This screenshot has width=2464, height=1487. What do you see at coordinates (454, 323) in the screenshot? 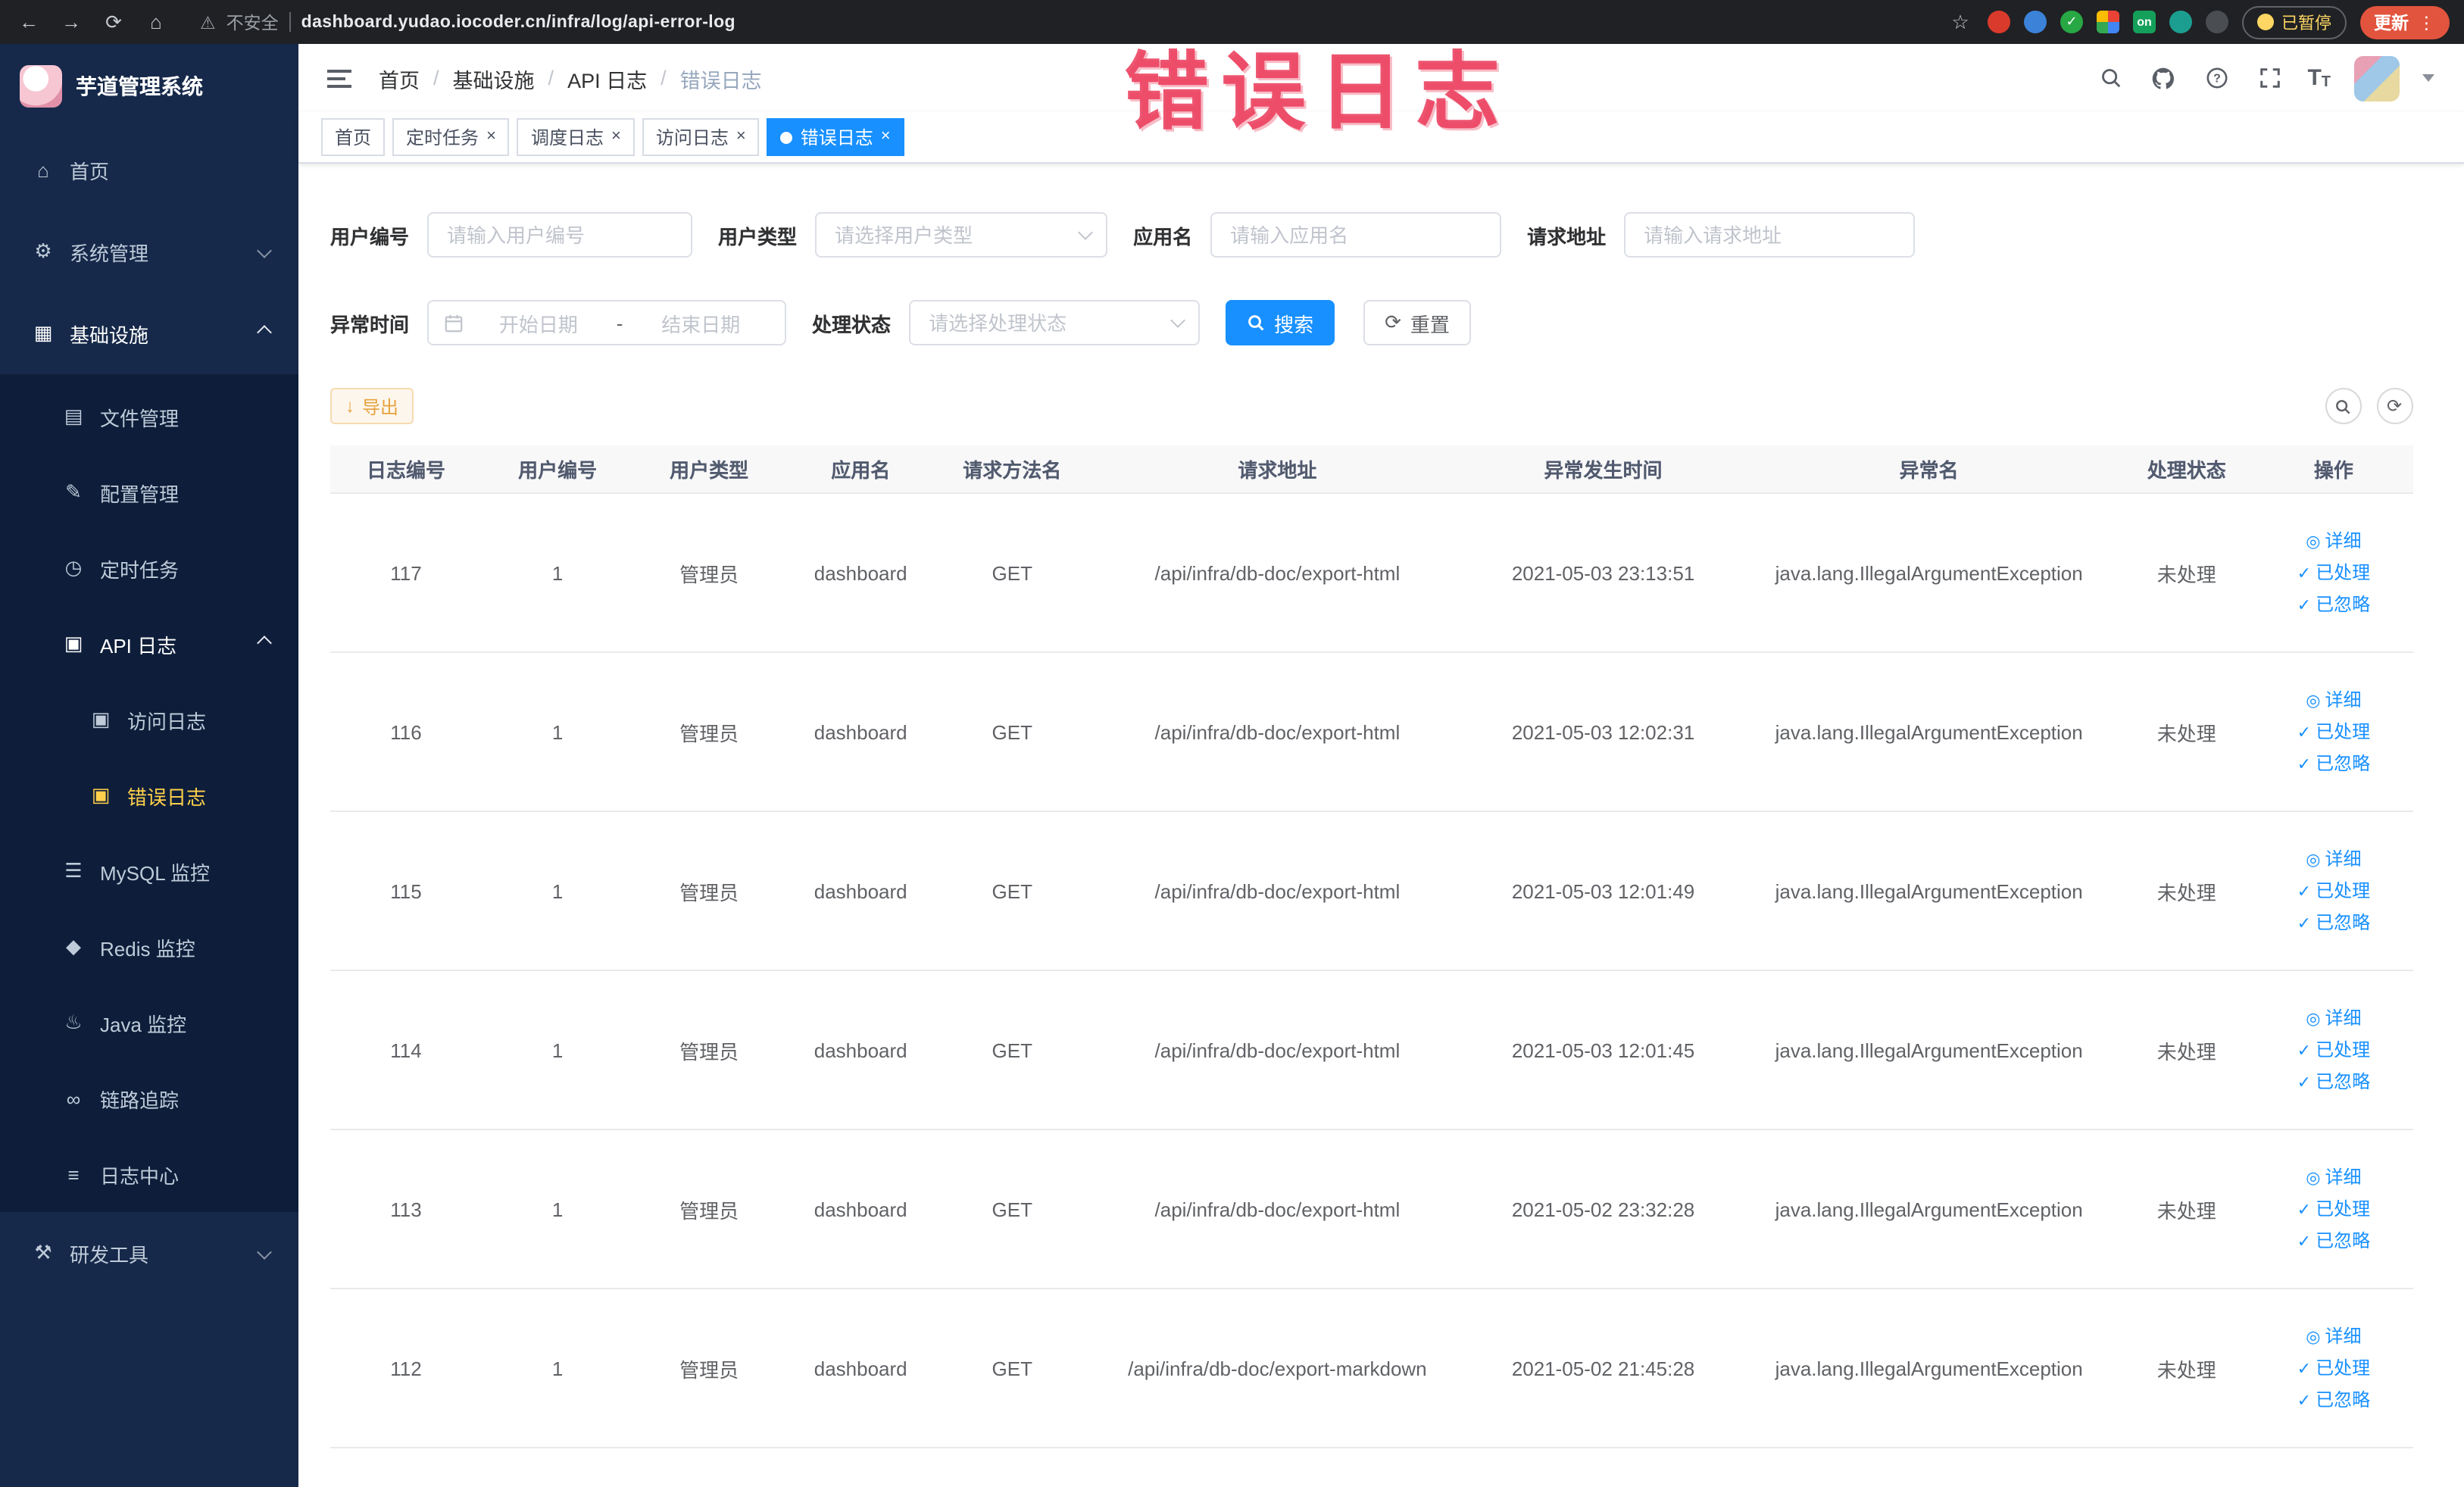
I see `calendar-icon` at bounding box center [454, 323].